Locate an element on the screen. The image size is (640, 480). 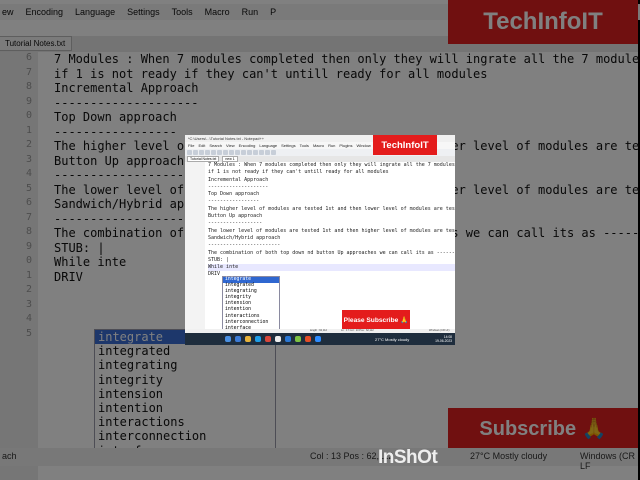
bg-line-number: 8 is located at coordinates (28, 86).